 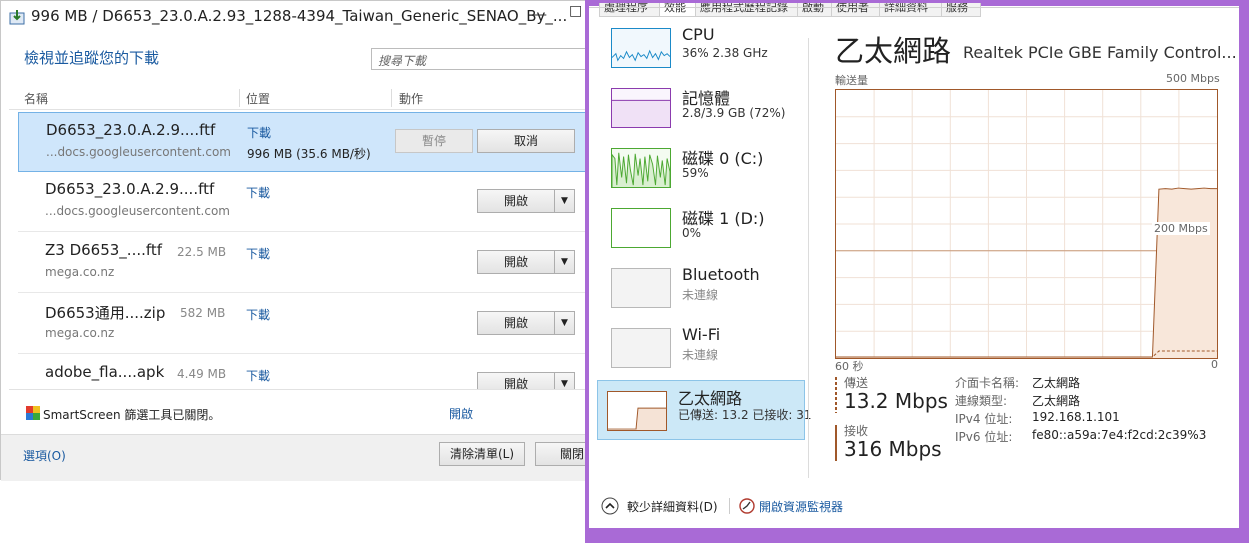 I want to click on resource-monitor-icon, so click(x=747, y=506).